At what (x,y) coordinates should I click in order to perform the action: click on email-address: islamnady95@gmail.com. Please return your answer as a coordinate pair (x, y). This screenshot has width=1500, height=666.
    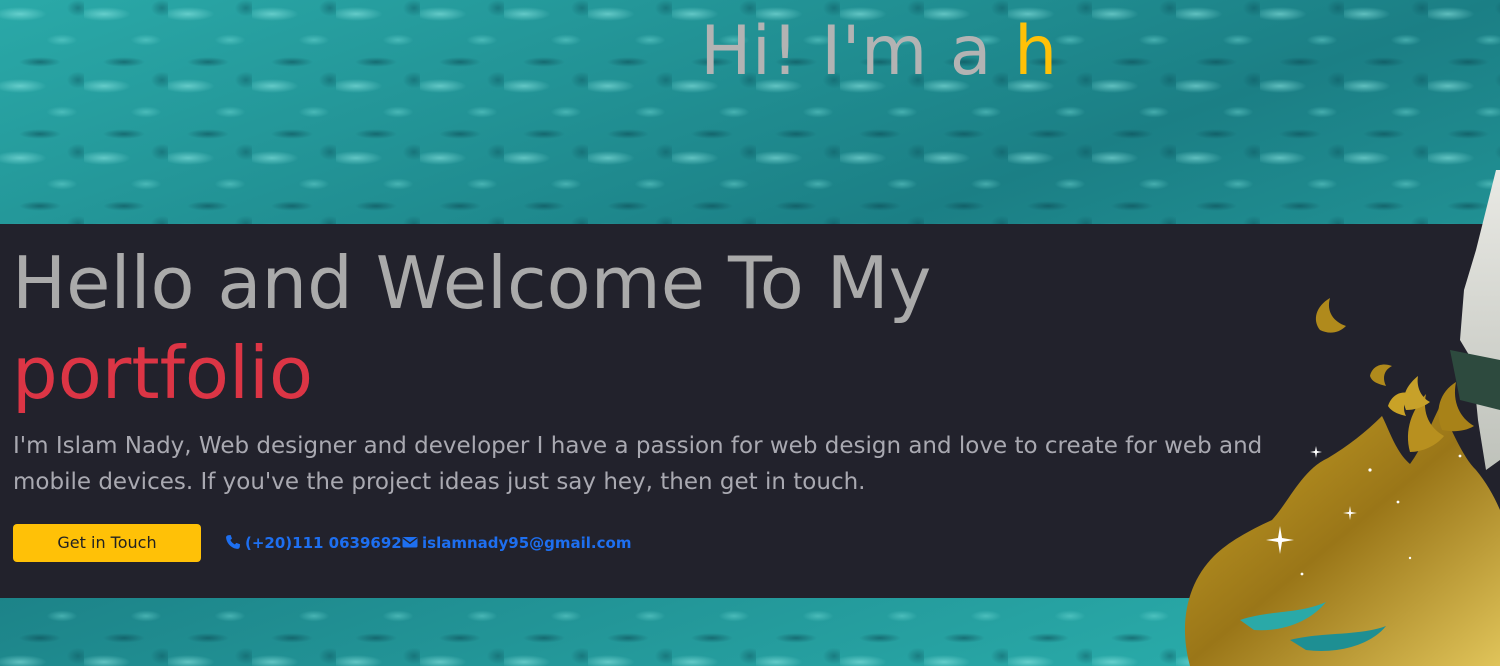
    Looking at the image, I should click on (527, 543).